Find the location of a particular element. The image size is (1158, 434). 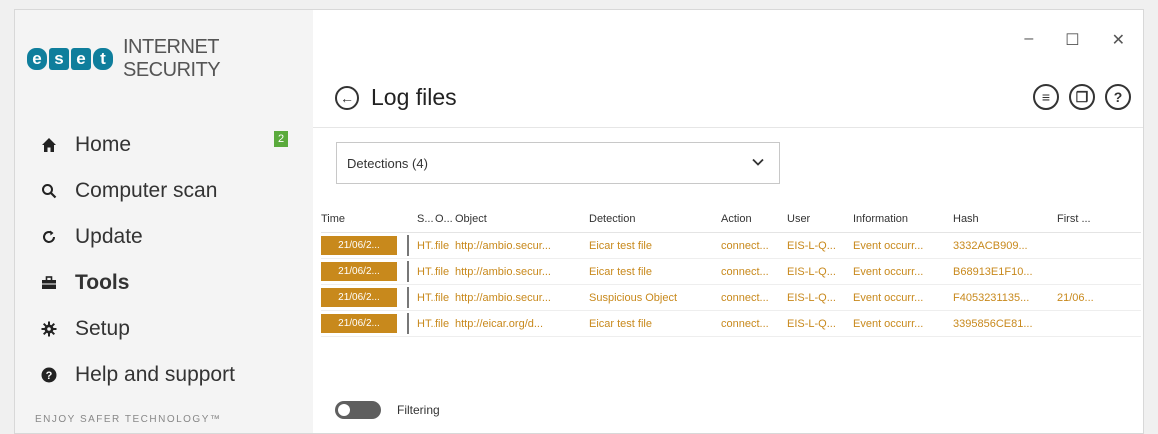

product-name: INTERNET SECURITY is located at coordinates (172, 58).